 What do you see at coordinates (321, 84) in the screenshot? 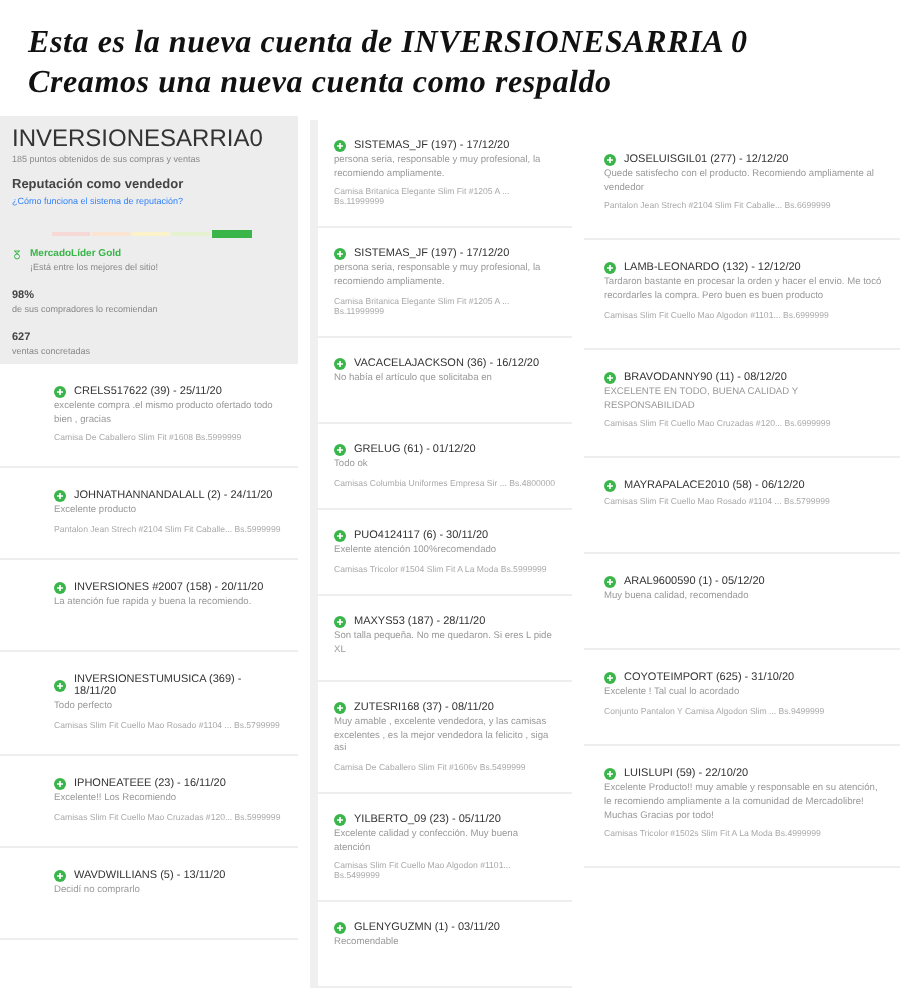
I see `caption-line: Creamos una nueva cuenta como respaldo` at bounding box center [321, 84].